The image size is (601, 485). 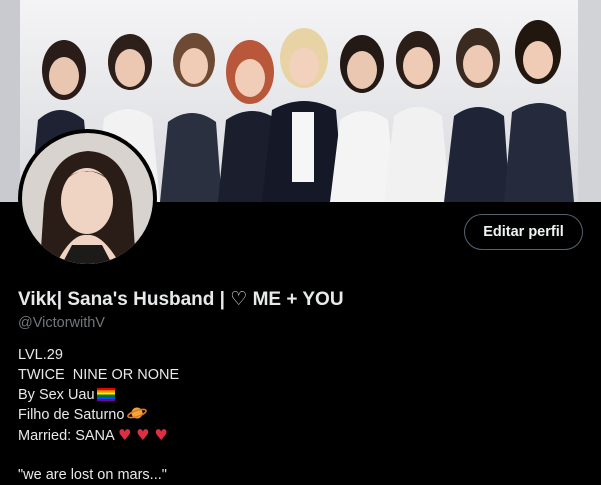 I want to click on rainbow-flag-icon, so click(x=105, y=394).